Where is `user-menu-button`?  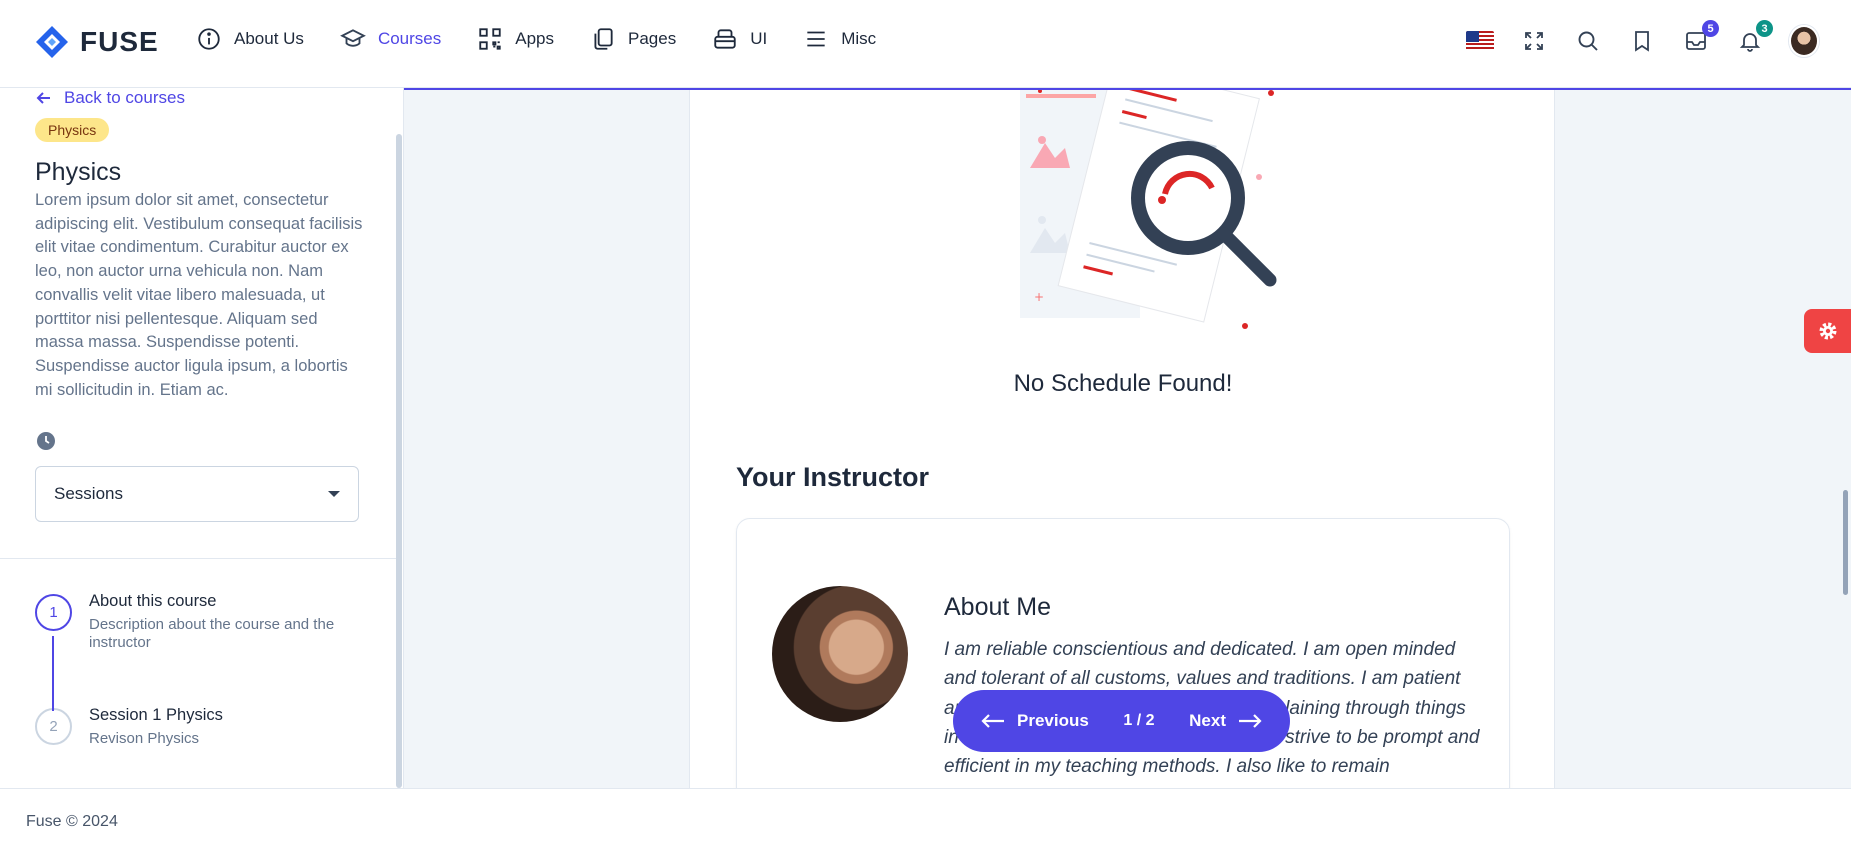
user-menu-button is located at coordinates (1804, 41).